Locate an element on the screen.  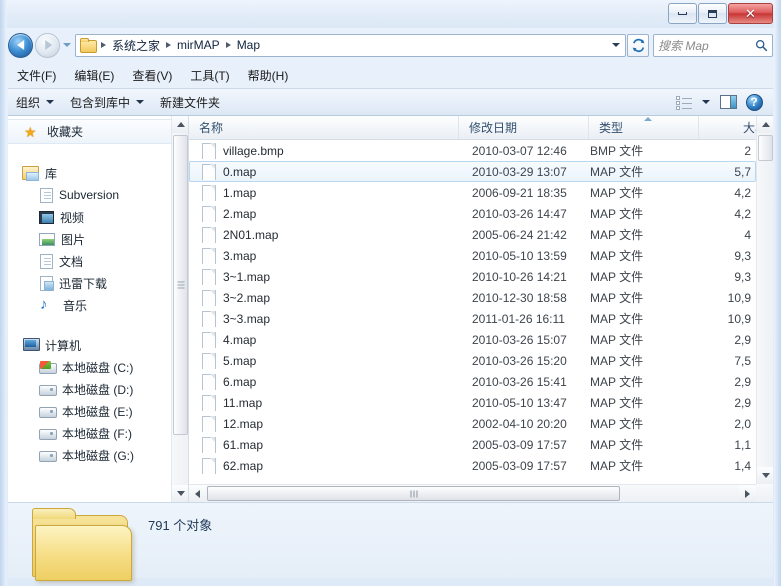
sidebar-item-pictures: 图片 is located at coordinates (98, 239).